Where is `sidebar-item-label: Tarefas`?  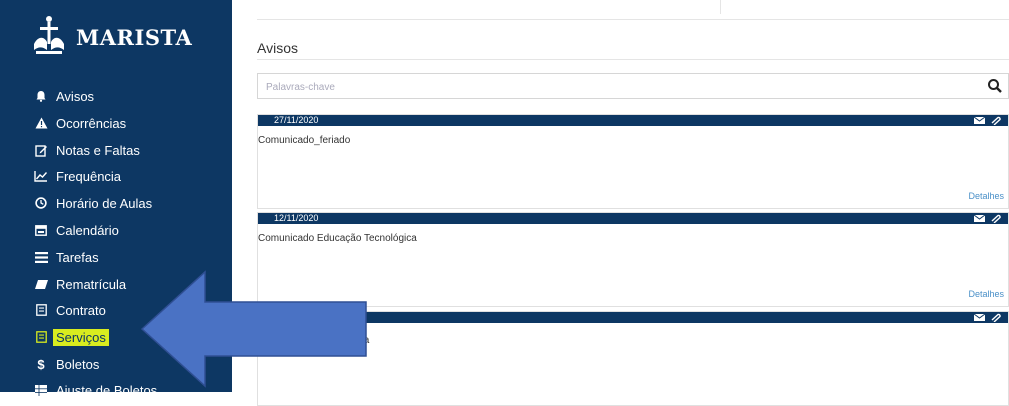 sidebar-item-label: Tarefas is located at coordinates (77, 257).